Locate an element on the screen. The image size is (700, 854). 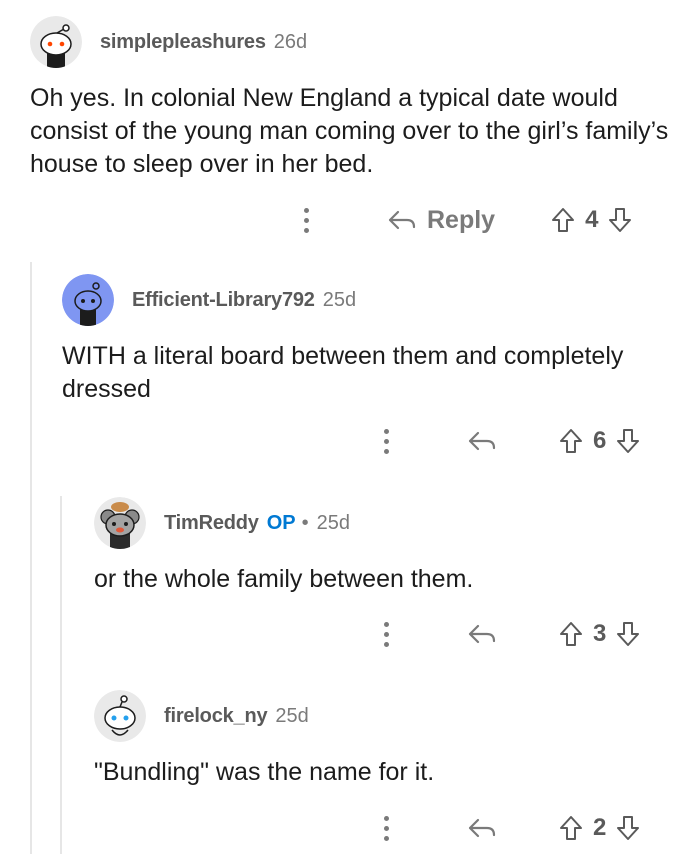
username: firelock_ny is located at coordinates (216, 716).